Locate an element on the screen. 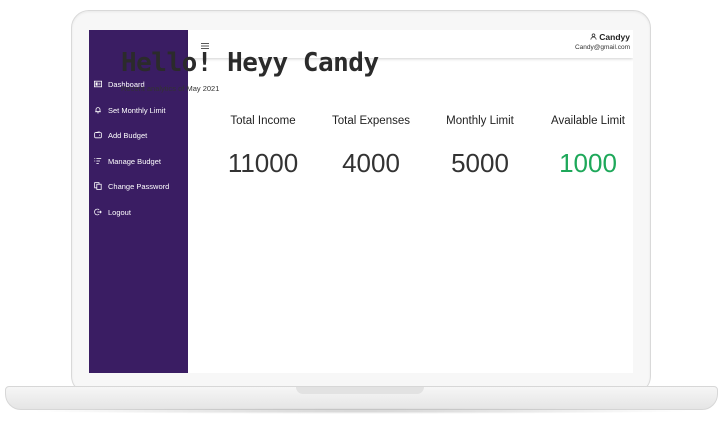 The width and height of the screenshot is (721, 422). stat-label-total-expenses: Total Expenses is located at coordinates (371, 121).